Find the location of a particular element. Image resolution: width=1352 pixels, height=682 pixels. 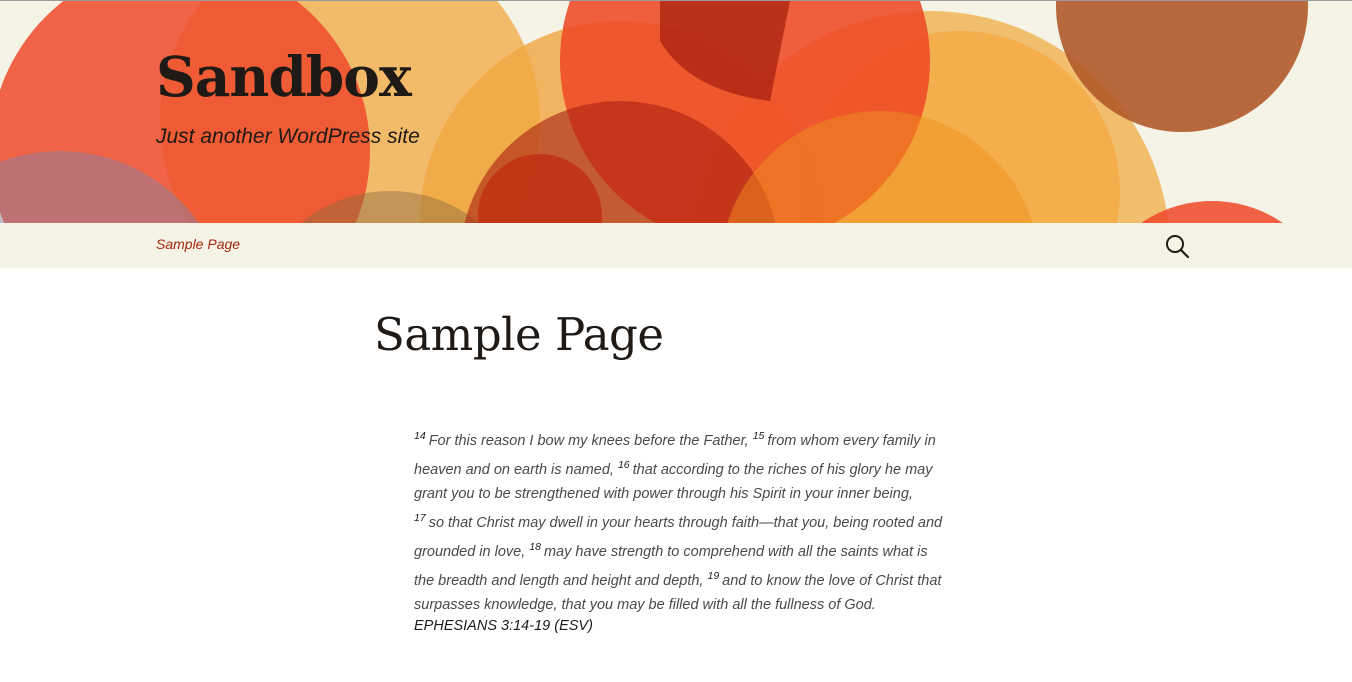

verse-number: 19 is located at coordinates (713, 576).